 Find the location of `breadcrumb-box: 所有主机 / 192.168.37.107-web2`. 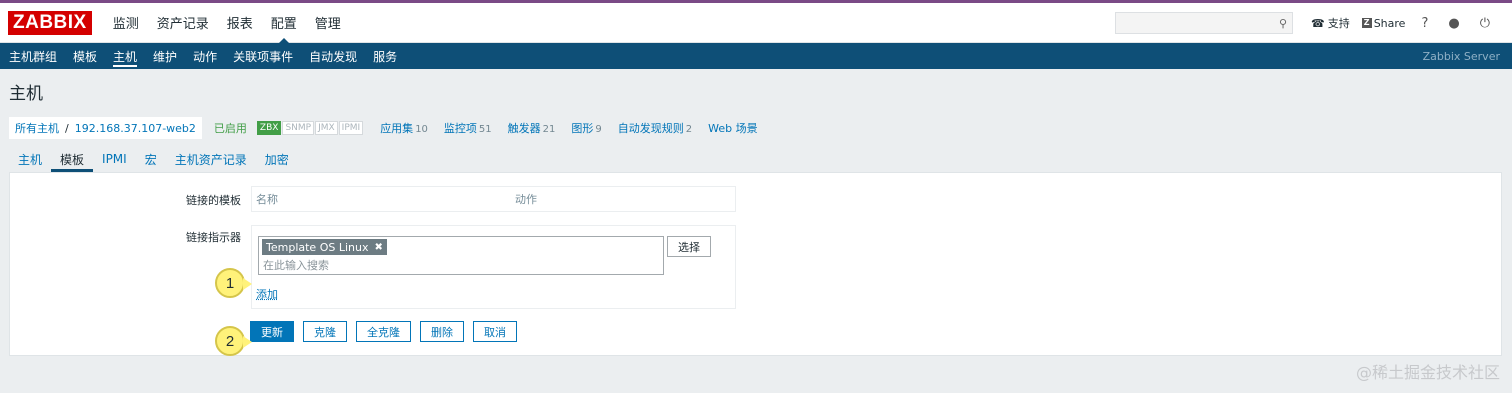

breadcrumb-box: 所有主机 / 192.168.37.107-web2 is located at coordinates (105, 128).